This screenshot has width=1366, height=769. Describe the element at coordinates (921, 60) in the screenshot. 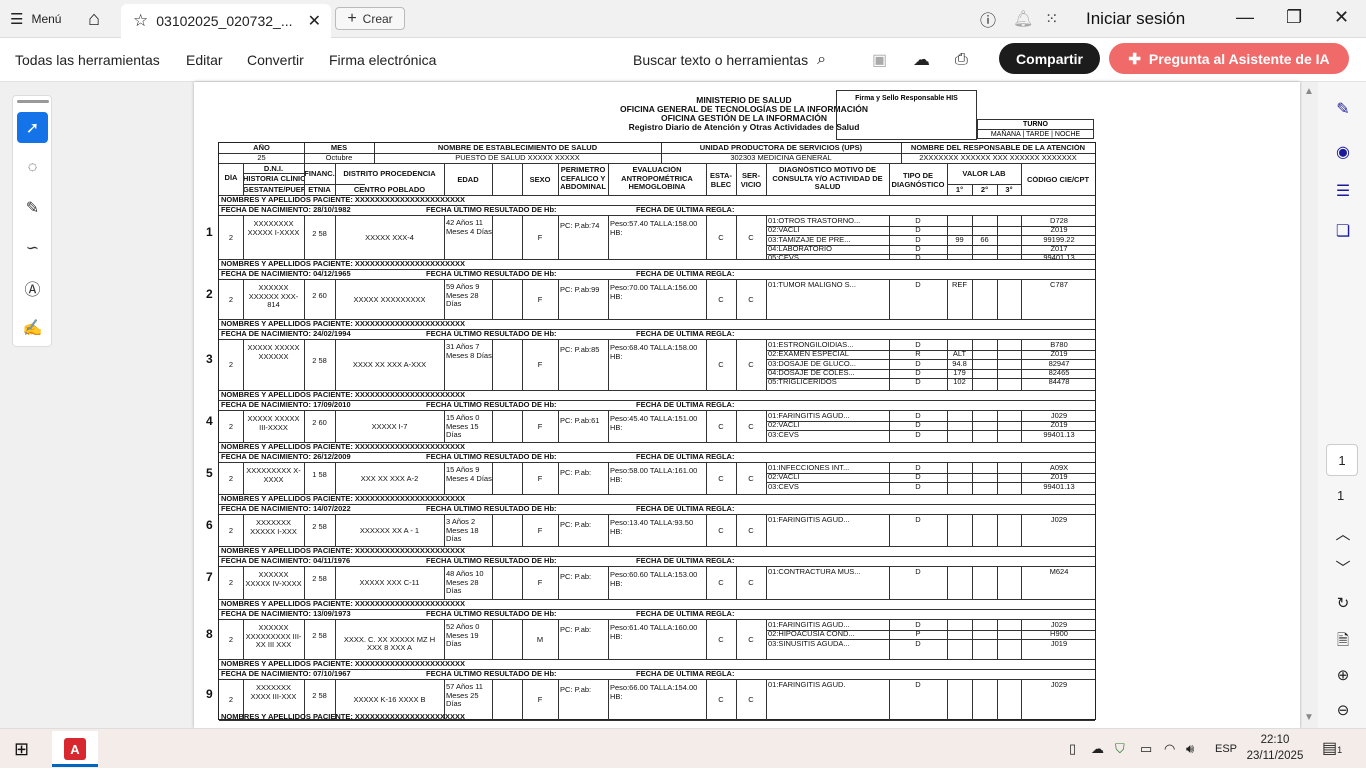

I see `upload-cloud-icon: ☁` at that location.